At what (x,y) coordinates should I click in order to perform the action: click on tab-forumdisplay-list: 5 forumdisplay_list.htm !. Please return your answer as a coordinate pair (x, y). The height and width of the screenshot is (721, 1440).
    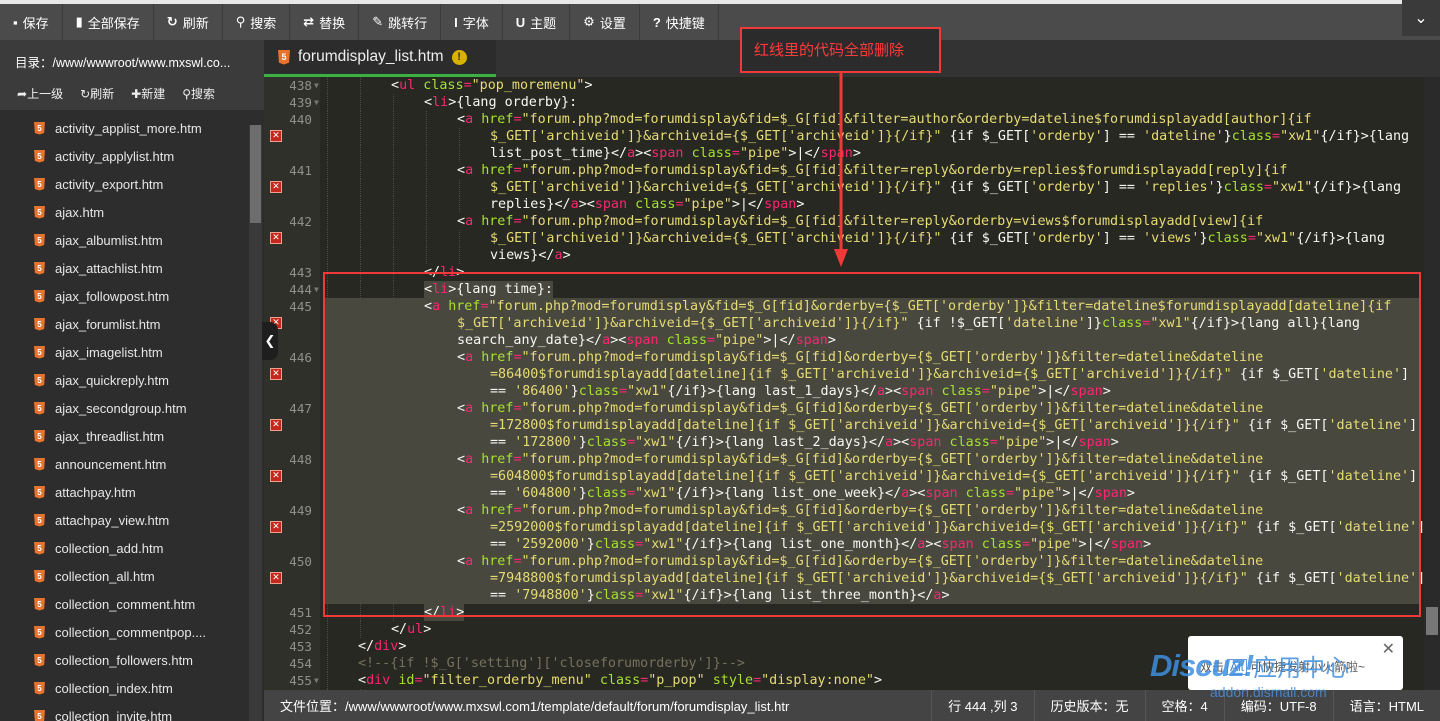
    Looking at the image, I should click on (380, 58).